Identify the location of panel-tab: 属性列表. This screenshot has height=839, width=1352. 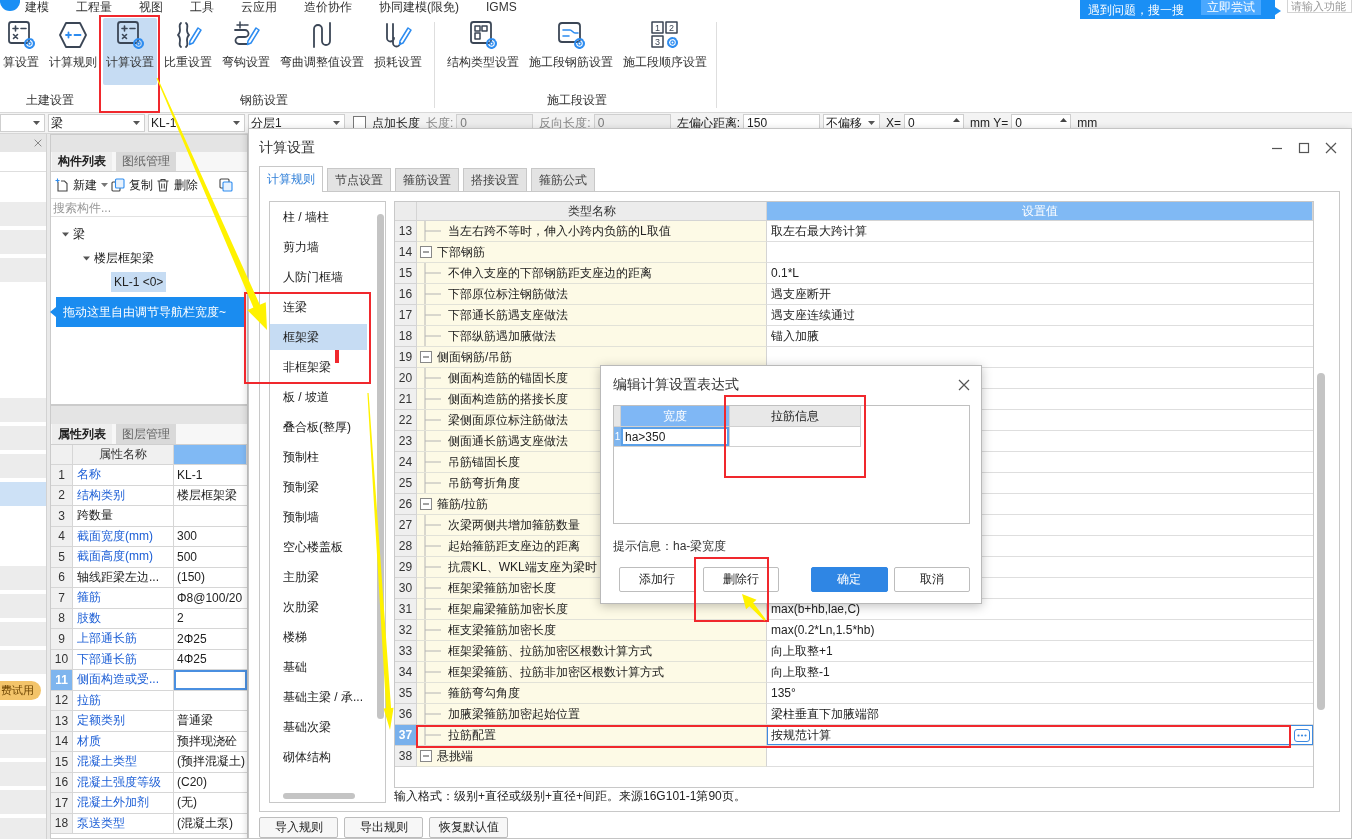
(82, 434).